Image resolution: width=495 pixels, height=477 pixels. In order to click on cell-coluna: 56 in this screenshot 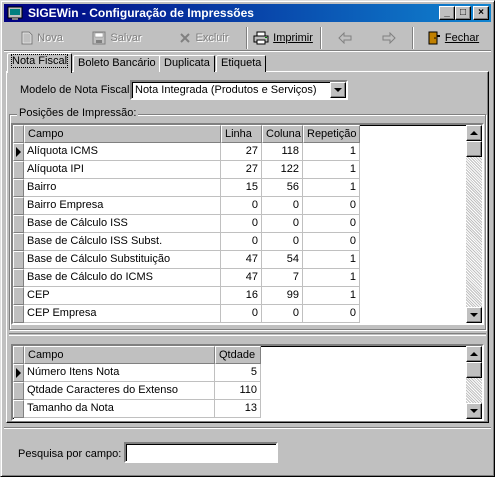, I will do `click(282, 188)`.